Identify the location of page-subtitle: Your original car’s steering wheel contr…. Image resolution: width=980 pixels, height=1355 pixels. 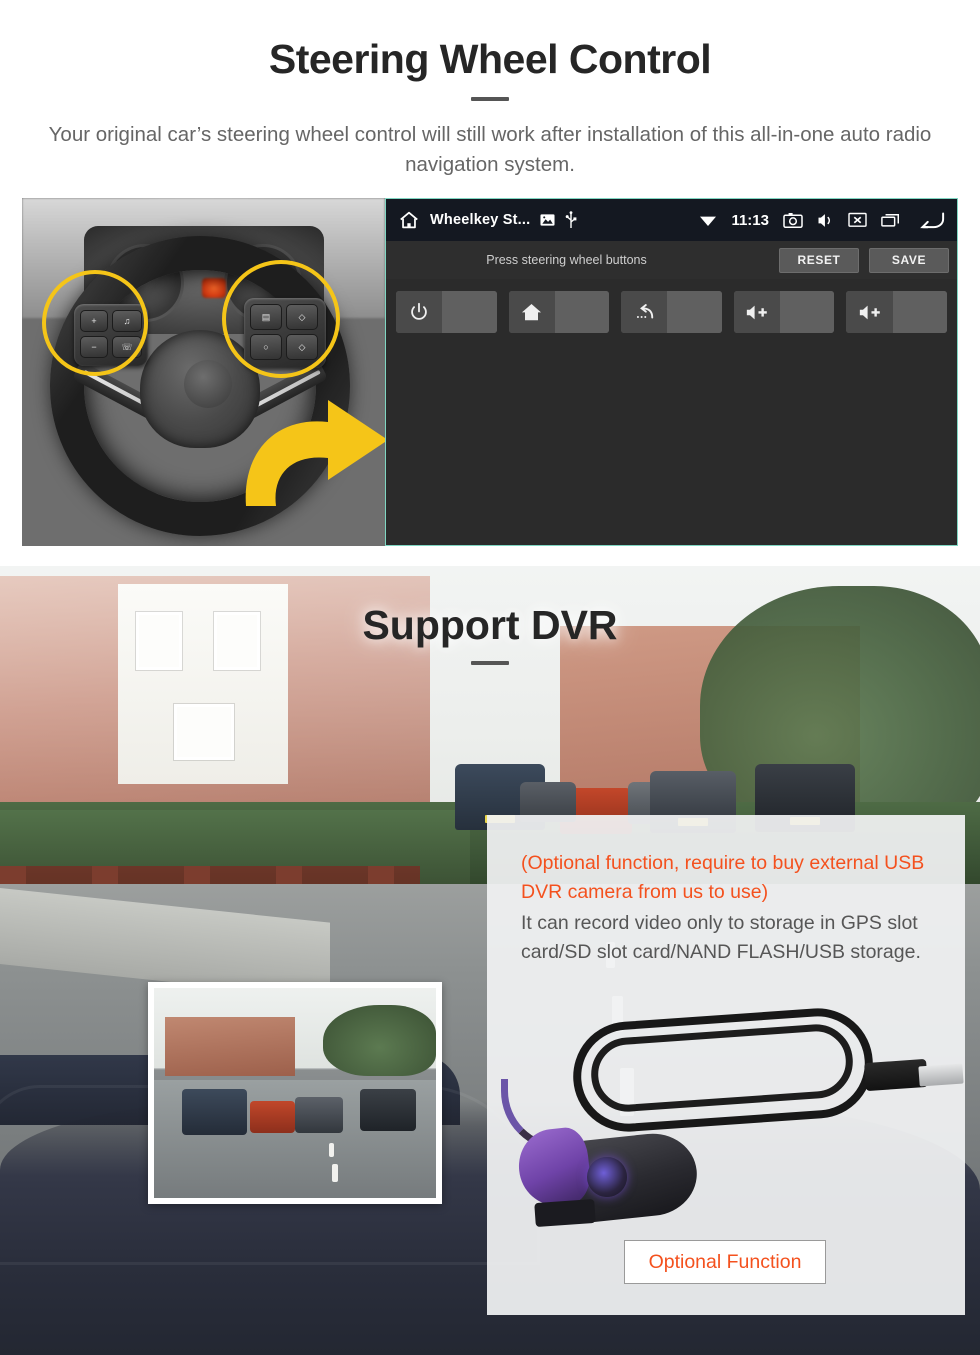
(490, 149).